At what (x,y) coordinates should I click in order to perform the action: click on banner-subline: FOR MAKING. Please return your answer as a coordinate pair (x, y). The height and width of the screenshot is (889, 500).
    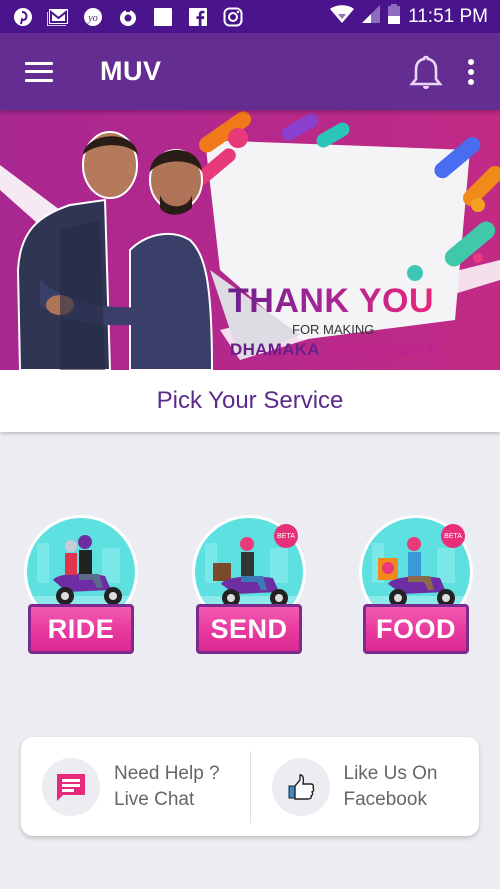
    Looking at the image, I should click on (333, 329).